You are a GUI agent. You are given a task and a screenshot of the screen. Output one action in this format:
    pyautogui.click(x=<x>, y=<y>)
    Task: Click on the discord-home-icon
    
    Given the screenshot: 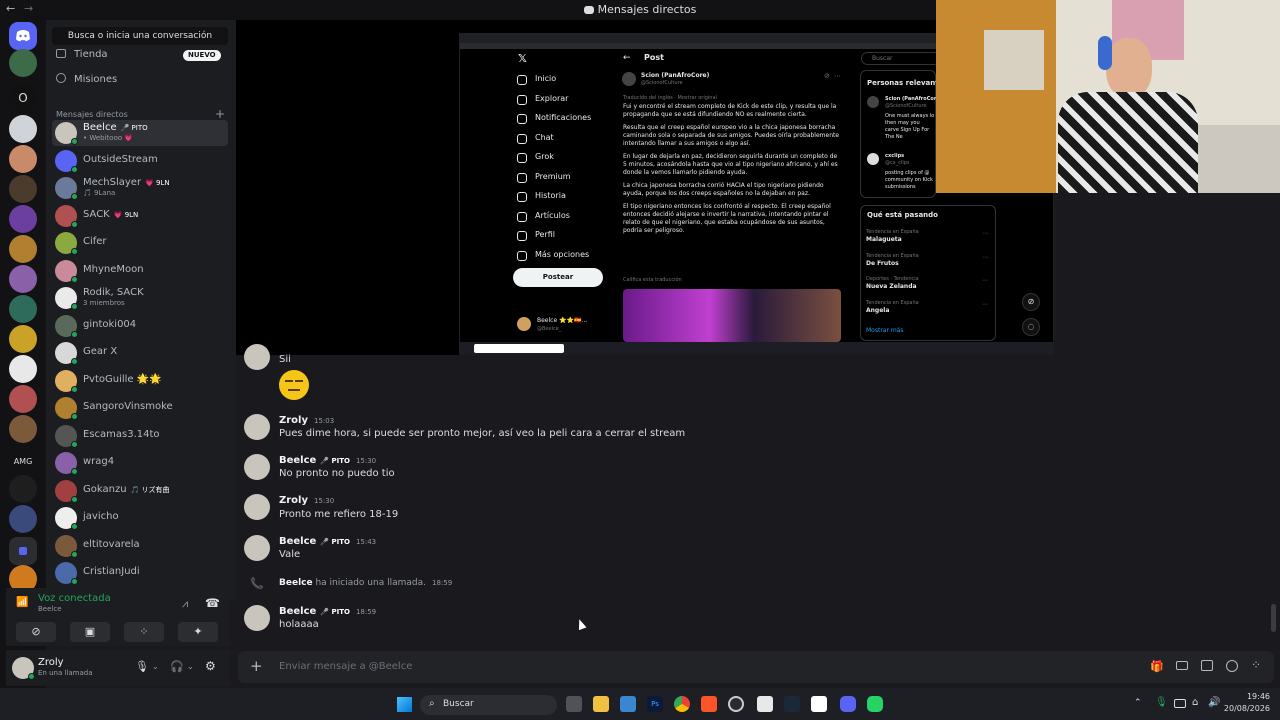 What is the action you would take?
    pyautogui.click(x=23, y=36)
    